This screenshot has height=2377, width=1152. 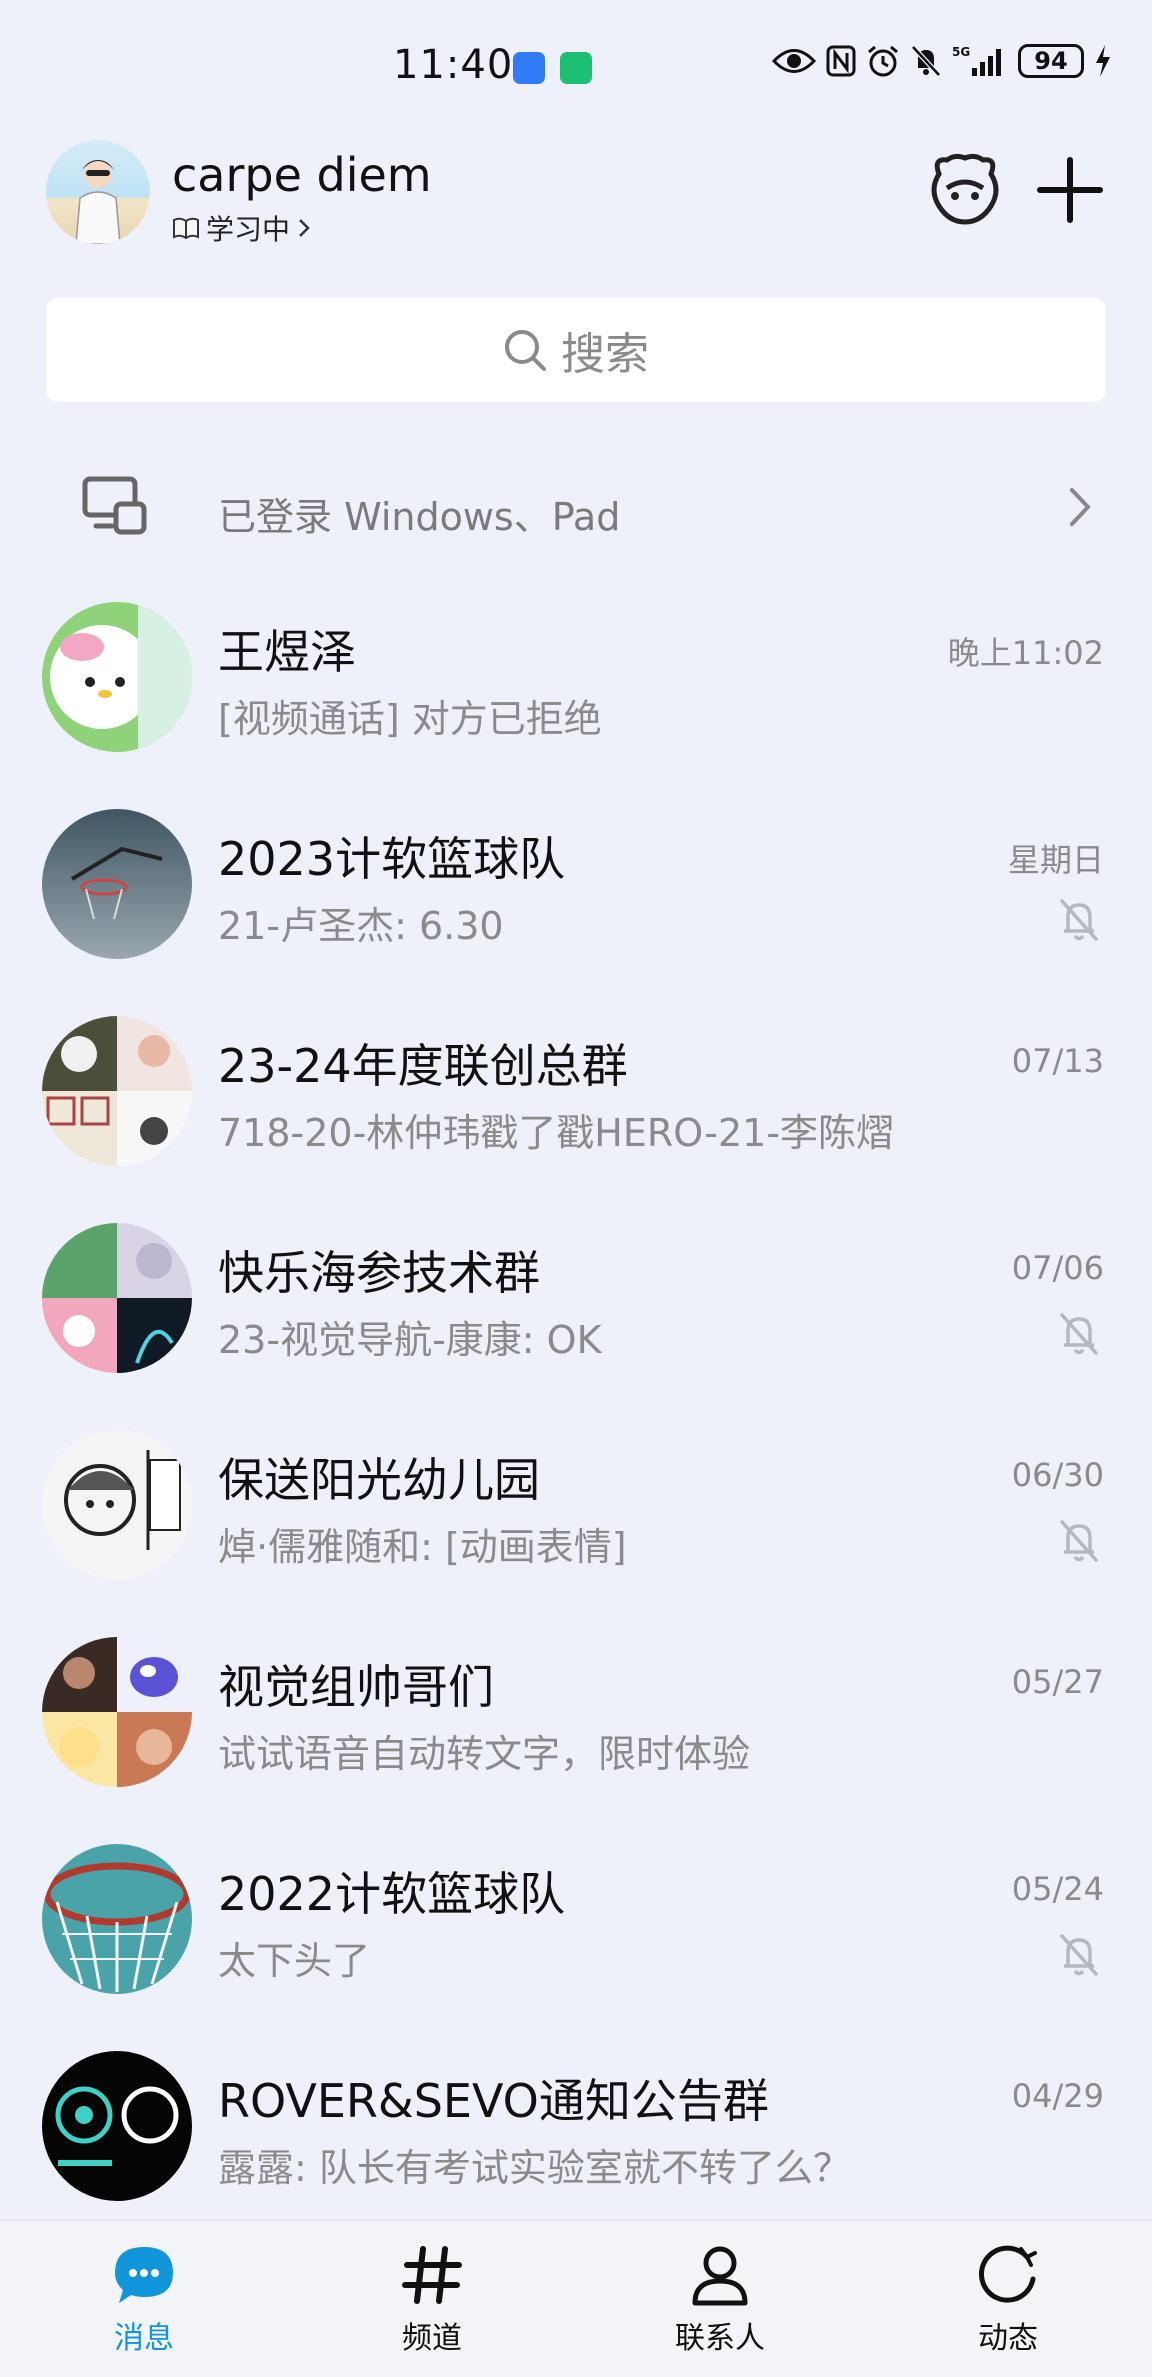 I want to click on tab-channels: 频道, so click(x=432, y=2299).